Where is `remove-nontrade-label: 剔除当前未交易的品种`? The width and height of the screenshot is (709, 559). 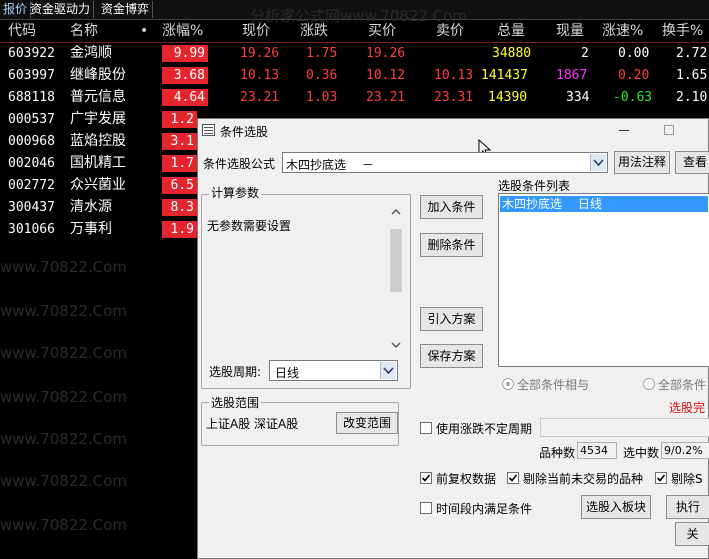
remove-nontrade-label: 剔除当前未交易的品种 is located at coordinates (583, 479).